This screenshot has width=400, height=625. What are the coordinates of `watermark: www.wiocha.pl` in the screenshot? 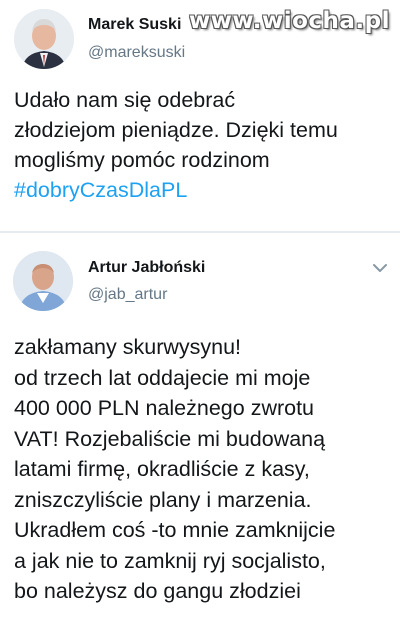 It's located at (289, 21).